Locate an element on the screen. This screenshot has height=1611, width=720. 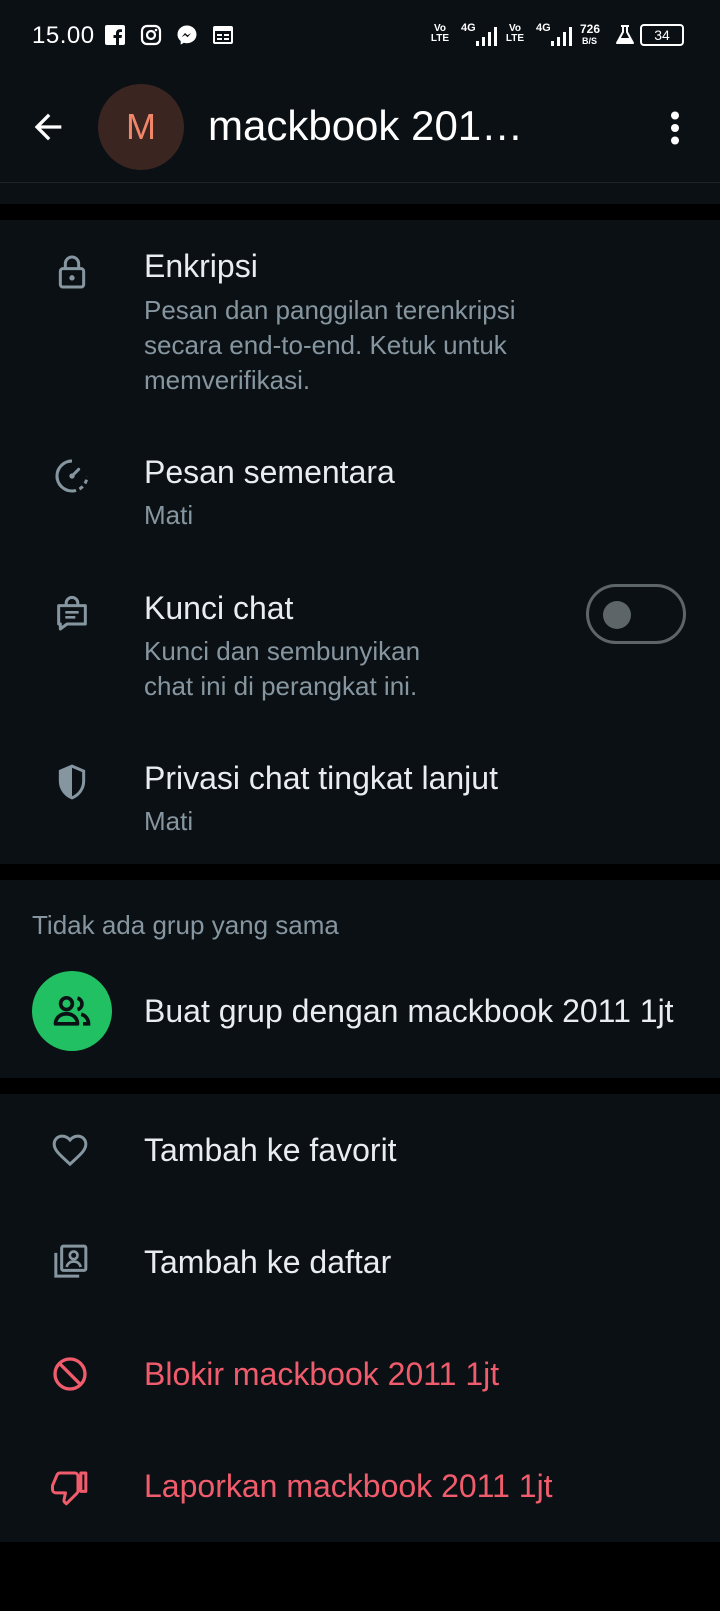
net-speed-unit: B/S is located at coordinates (590, 41).